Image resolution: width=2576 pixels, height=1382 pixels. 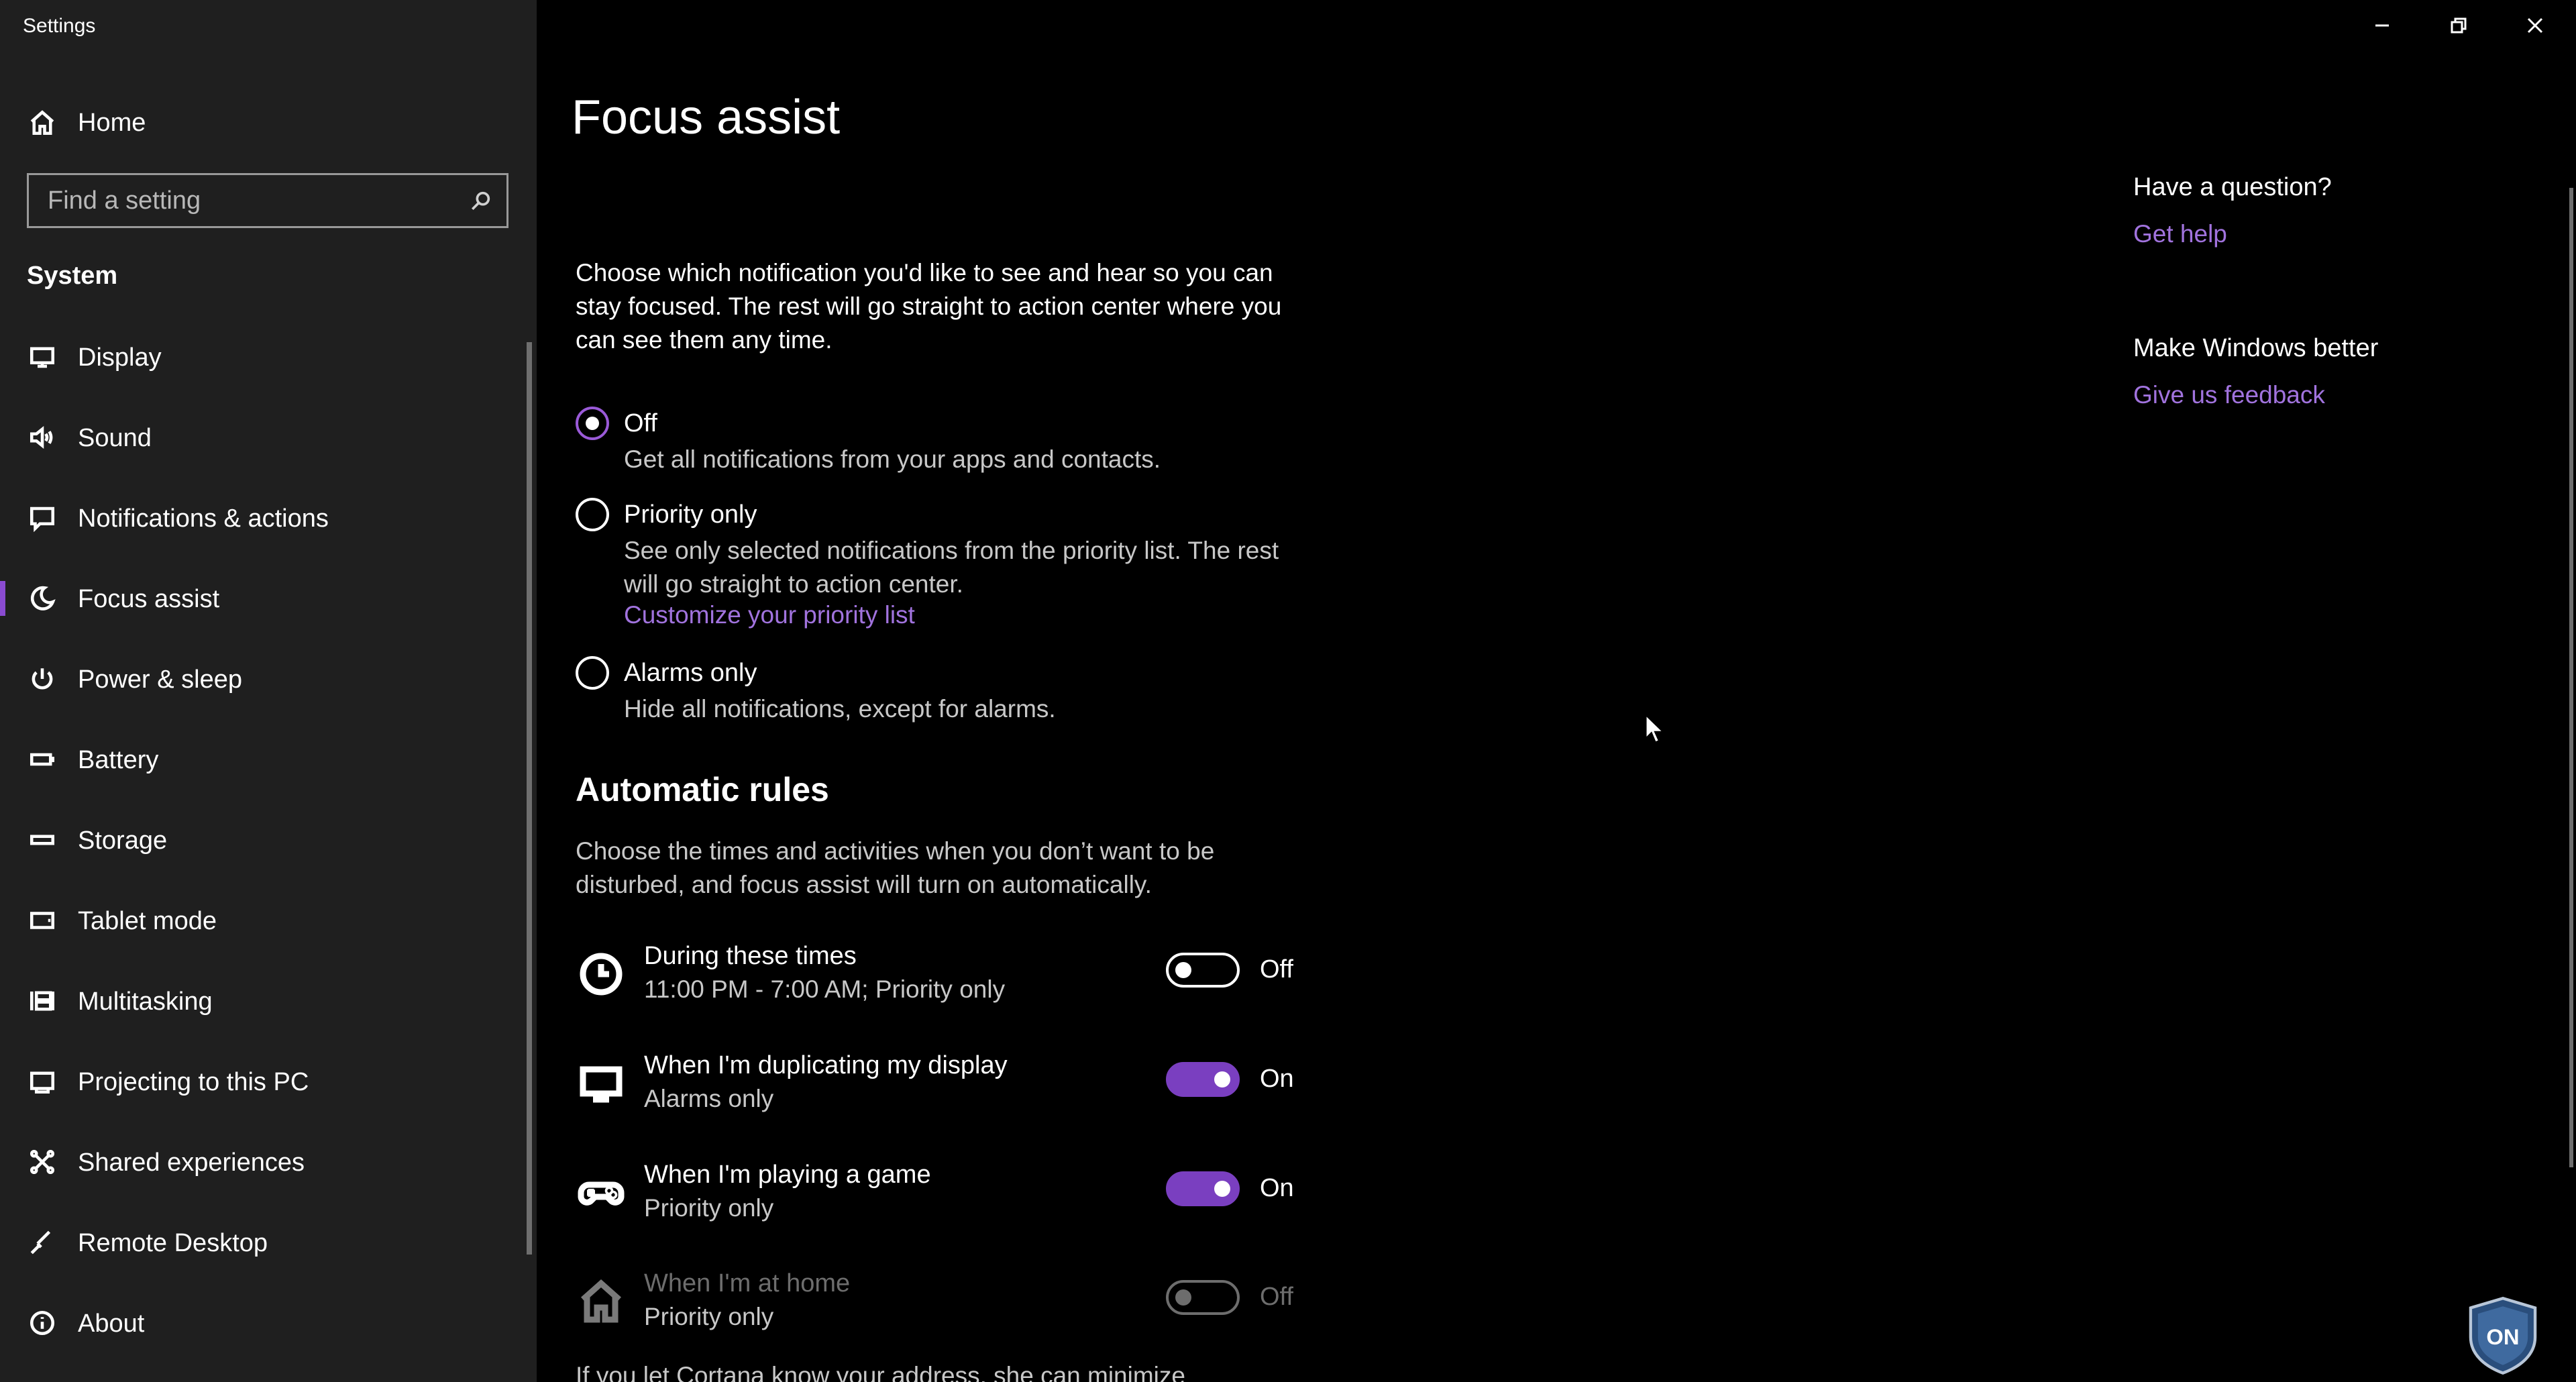 I want to click on restore-button, so click(x=2458, y=27).